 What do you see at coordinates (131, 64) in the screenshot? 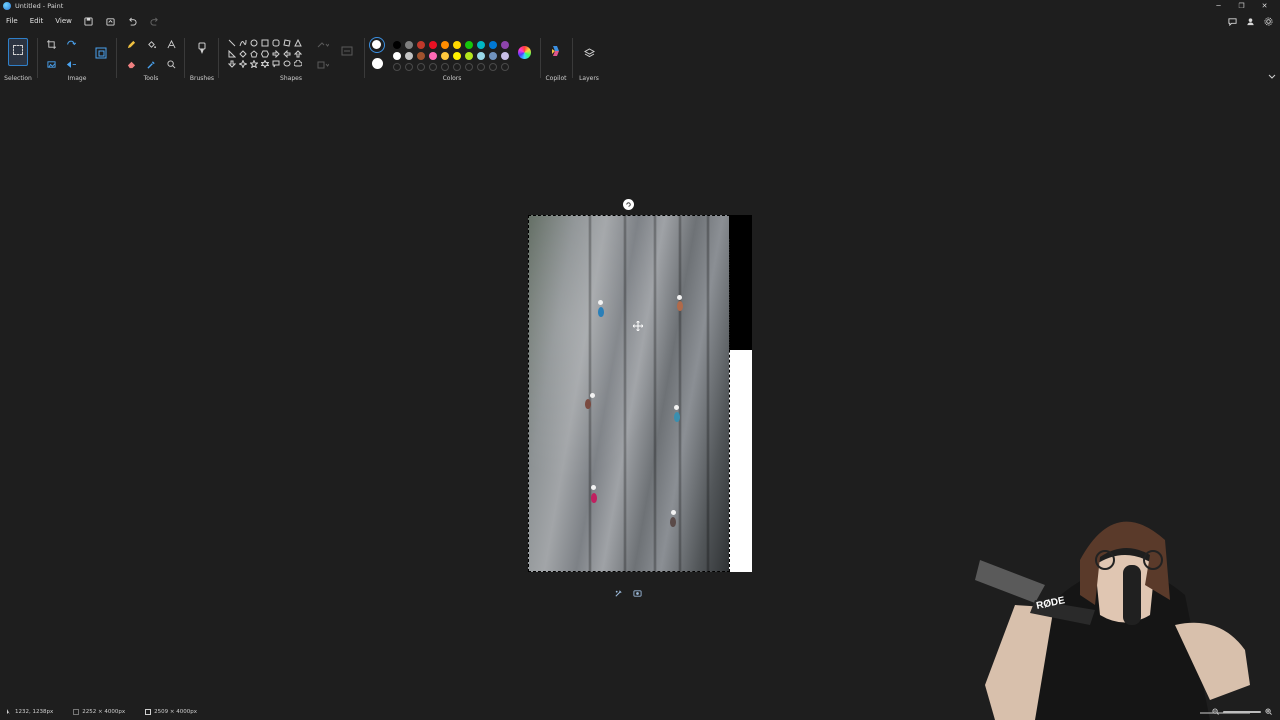
I see `eraser-button` at bounding box center [131, 64].